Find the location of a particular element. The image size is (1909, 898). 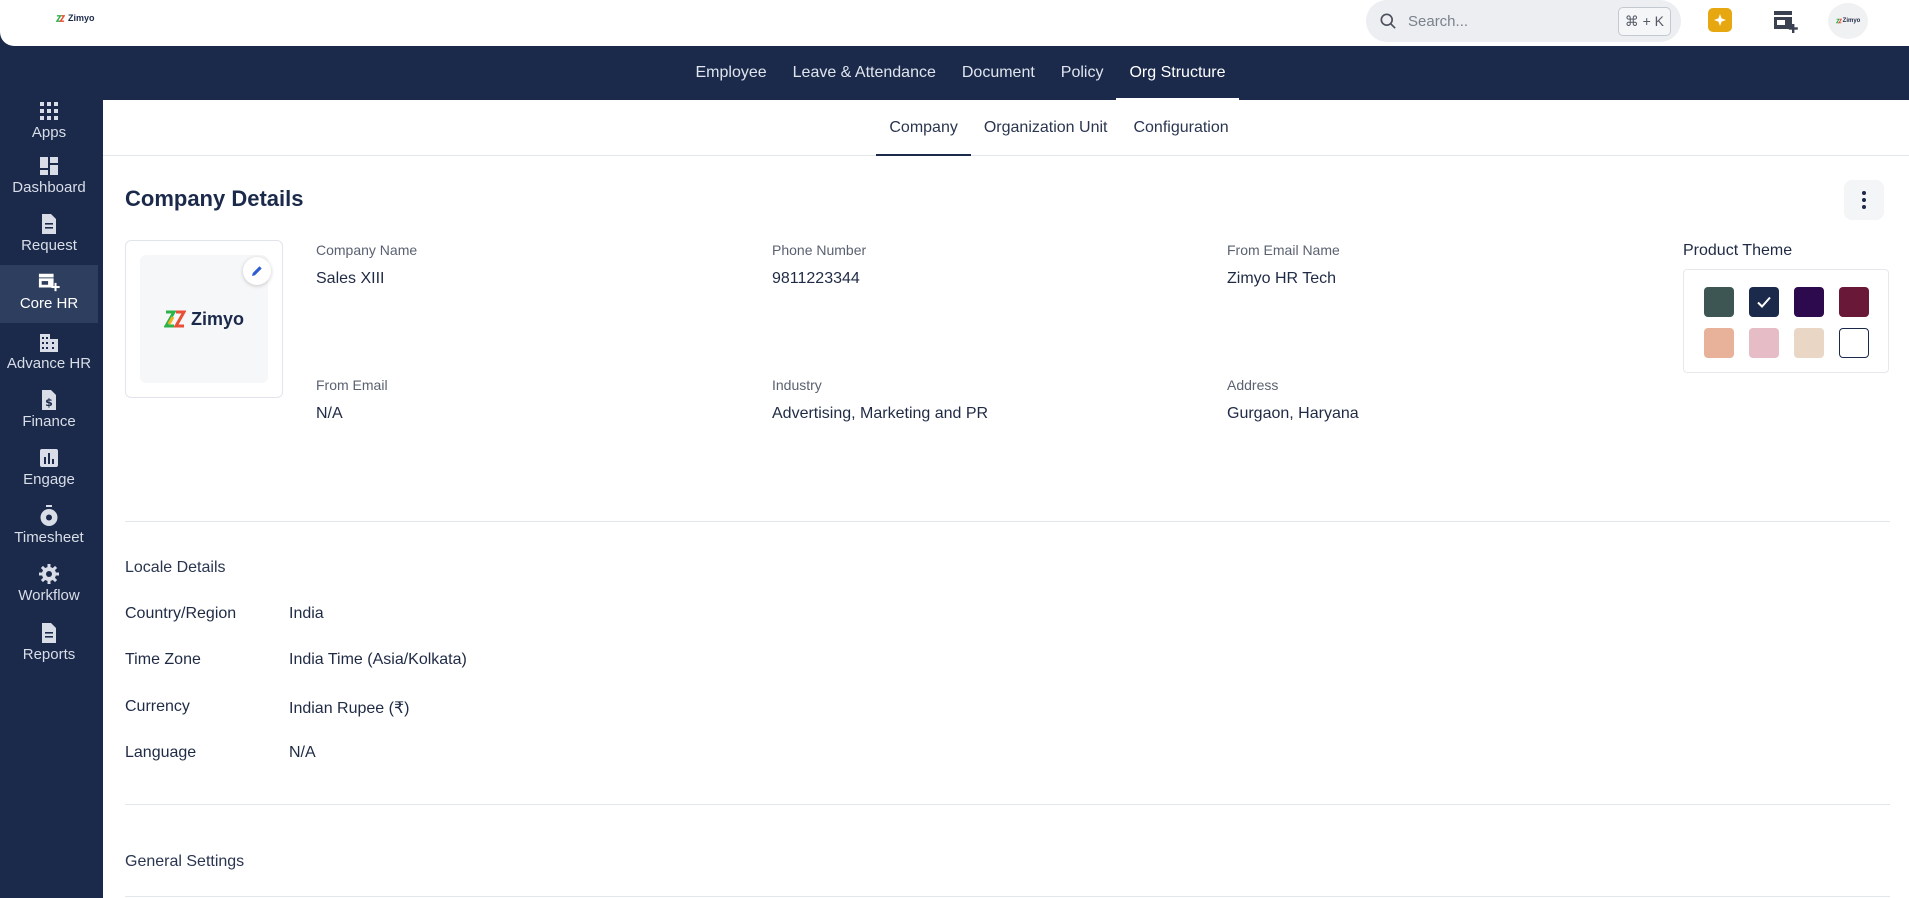

company-logo-text: Zimyo is located at coordinates (217, 318).